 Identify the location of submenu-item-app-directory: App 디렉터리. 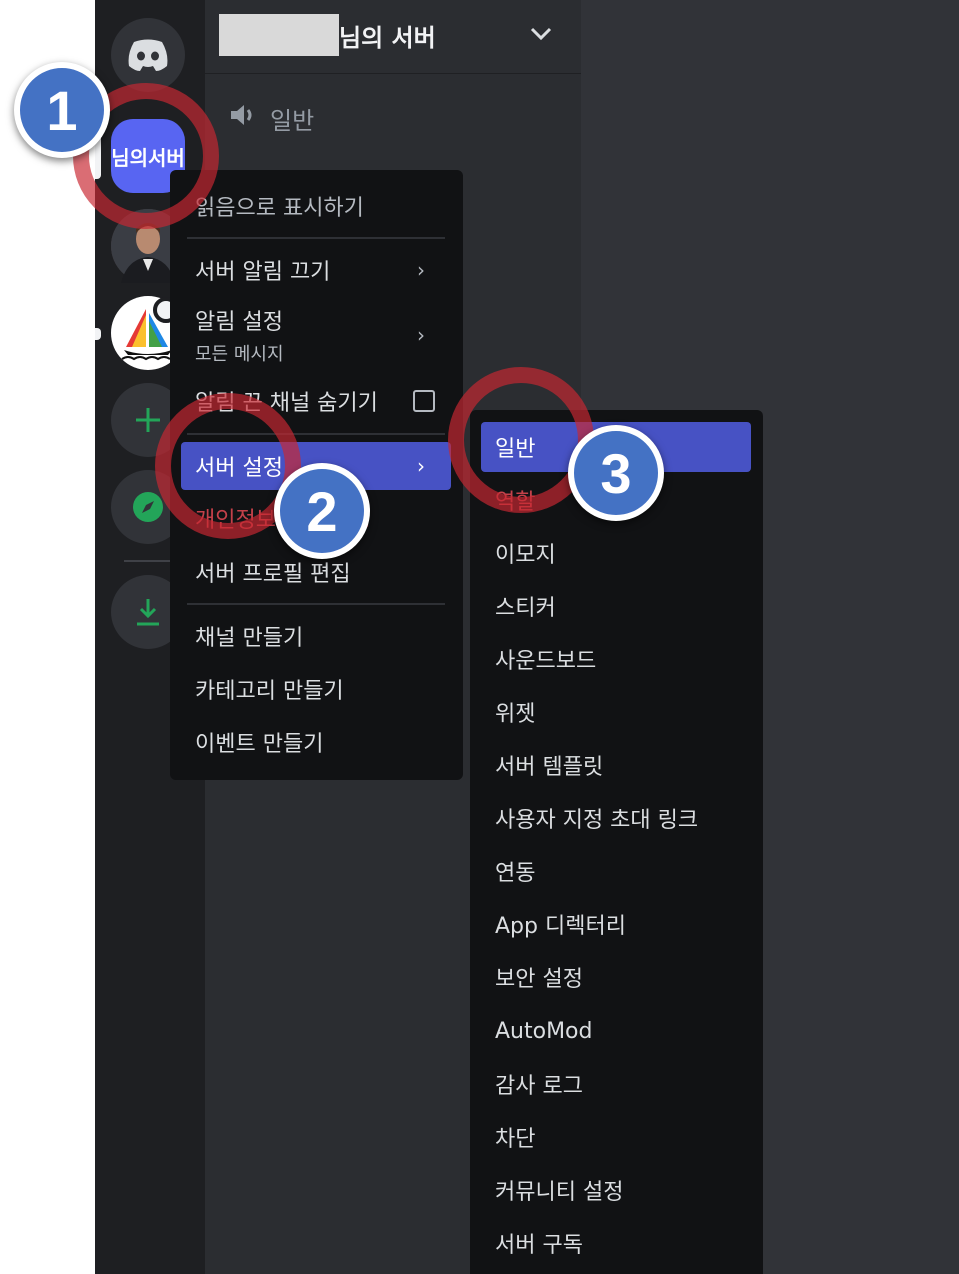
(616, 924).